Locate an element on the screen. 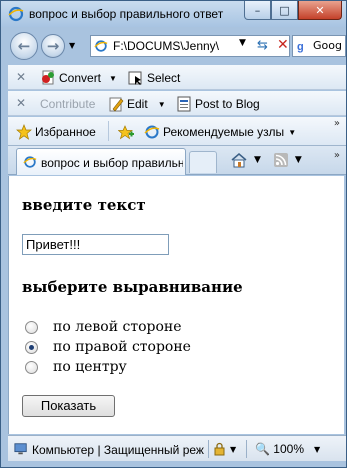 This screenshot has height=468, width=347. convert-label: Convert is located at coordinates (80, 78).